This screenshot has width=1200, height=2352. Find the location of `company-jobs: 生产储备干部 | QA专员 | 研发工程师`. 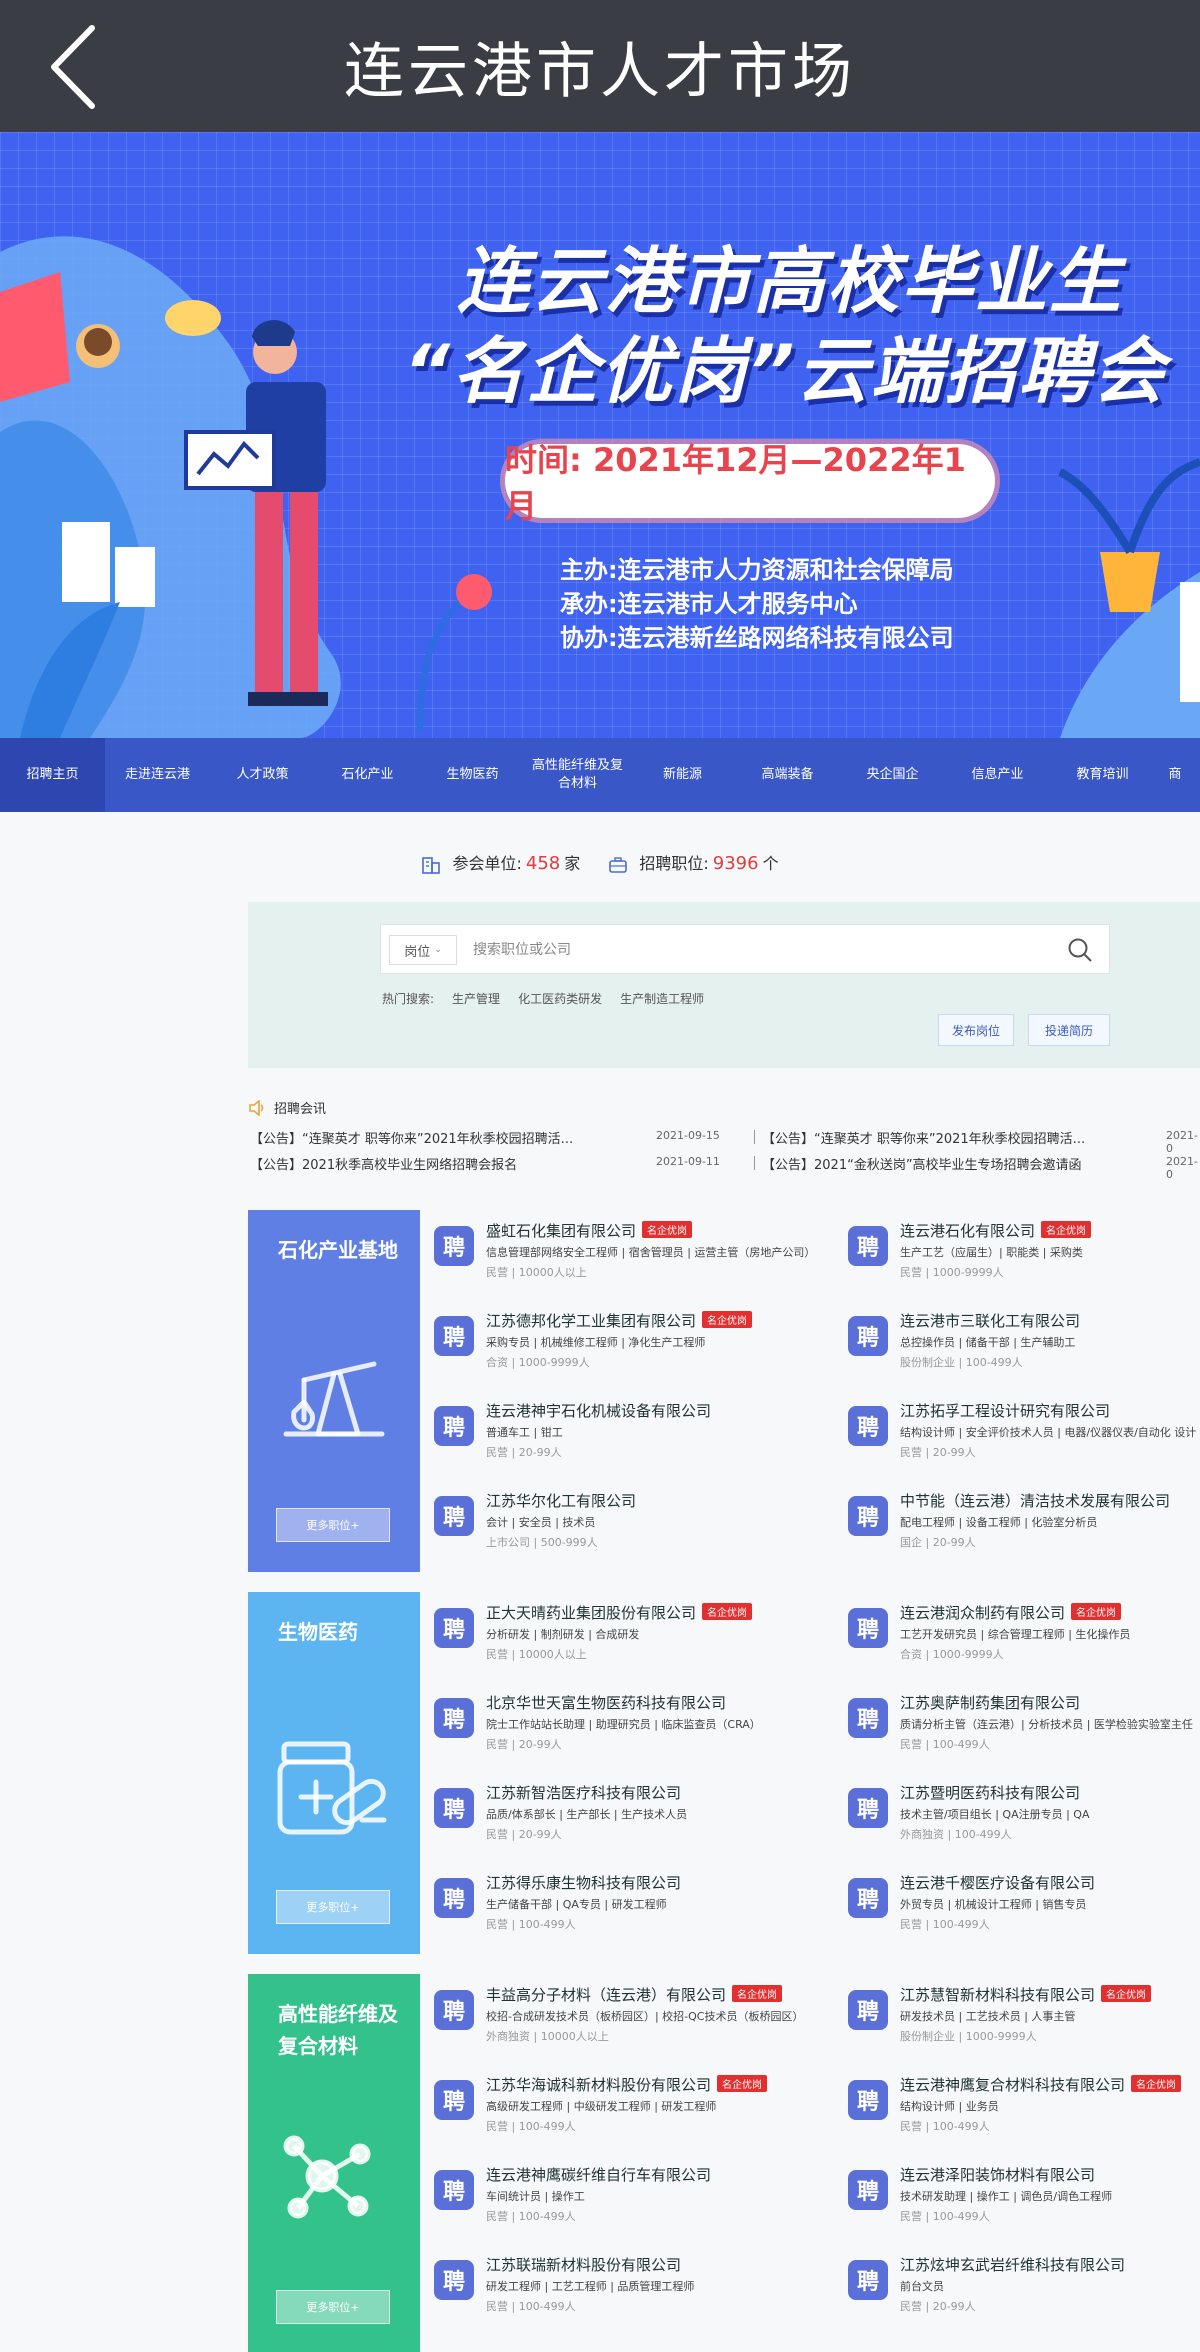

company-jobs: 生产储备干部 | QA专员 | 研发工程师 is located at coordinates (576, 1904).